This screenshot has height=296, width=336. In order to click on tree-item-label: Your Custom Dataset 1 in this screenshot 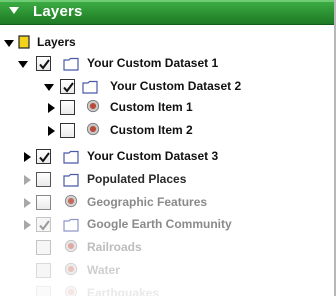, I will do `click(153, 63)`.